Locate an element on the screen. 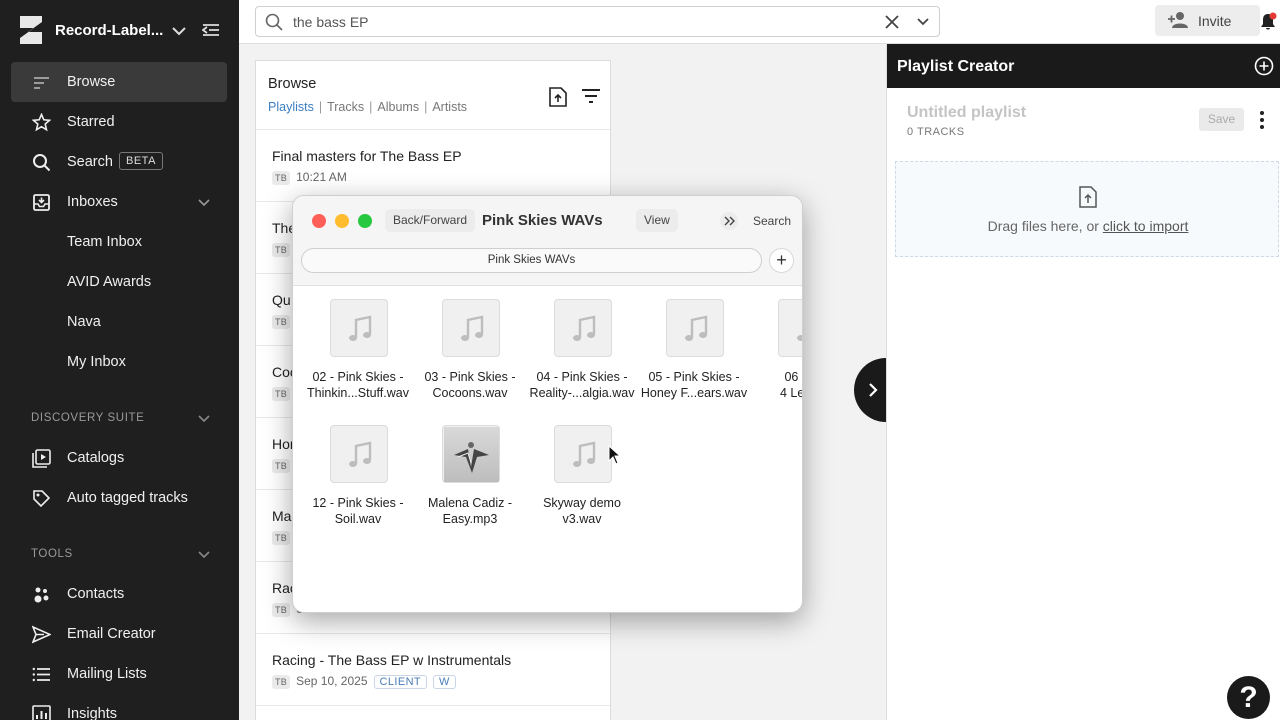  nav-insights-label: Insights is located at coordinates (92, 713).